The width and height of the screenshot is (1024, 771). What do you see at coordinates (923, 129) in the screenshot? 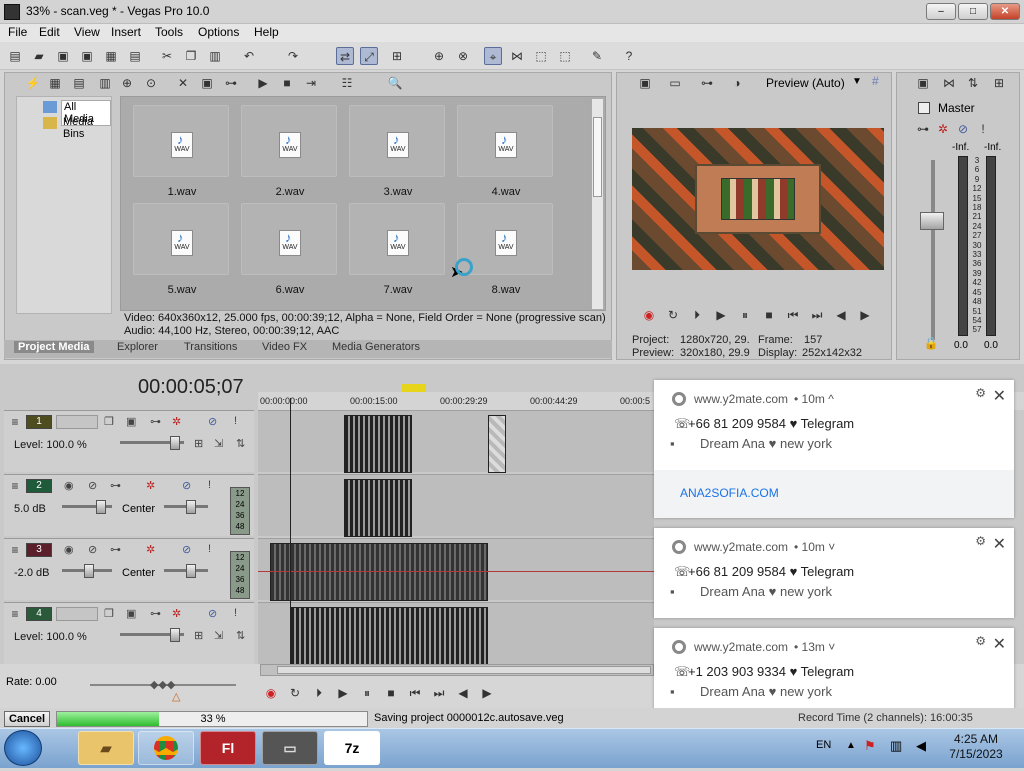
I see `master-fx-chain-icon: ⊶` at bounding box center [923, 129].